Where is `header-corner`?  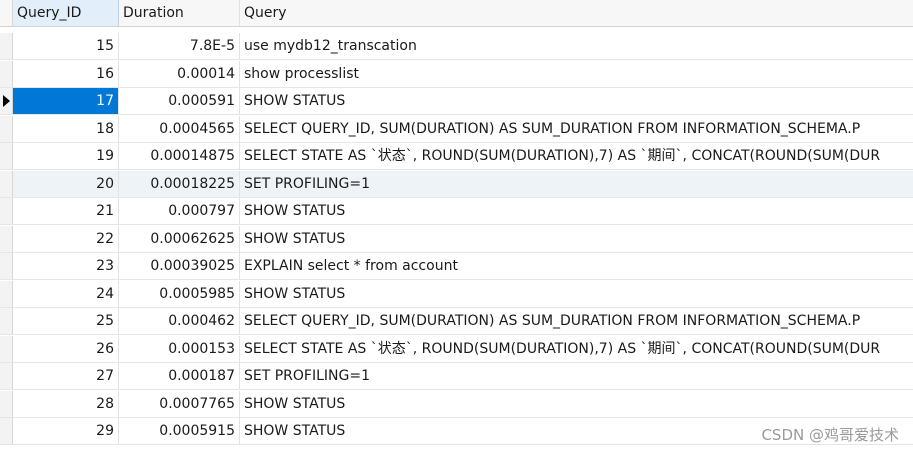 header-corner is located at coordinates (6, 13).